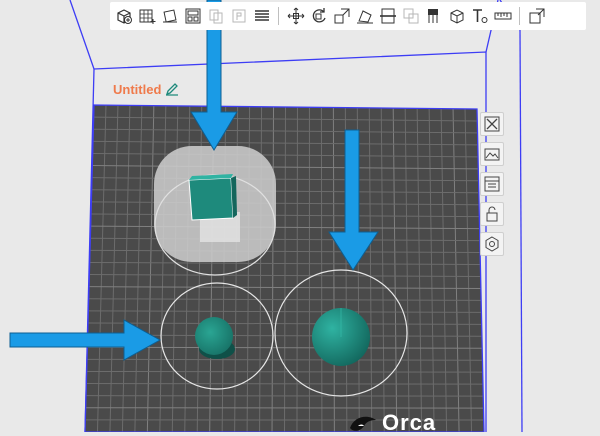 Image resolution: width=600 pixels, height=436 pixels. I want to click on layers-icon, so click(261, 16).